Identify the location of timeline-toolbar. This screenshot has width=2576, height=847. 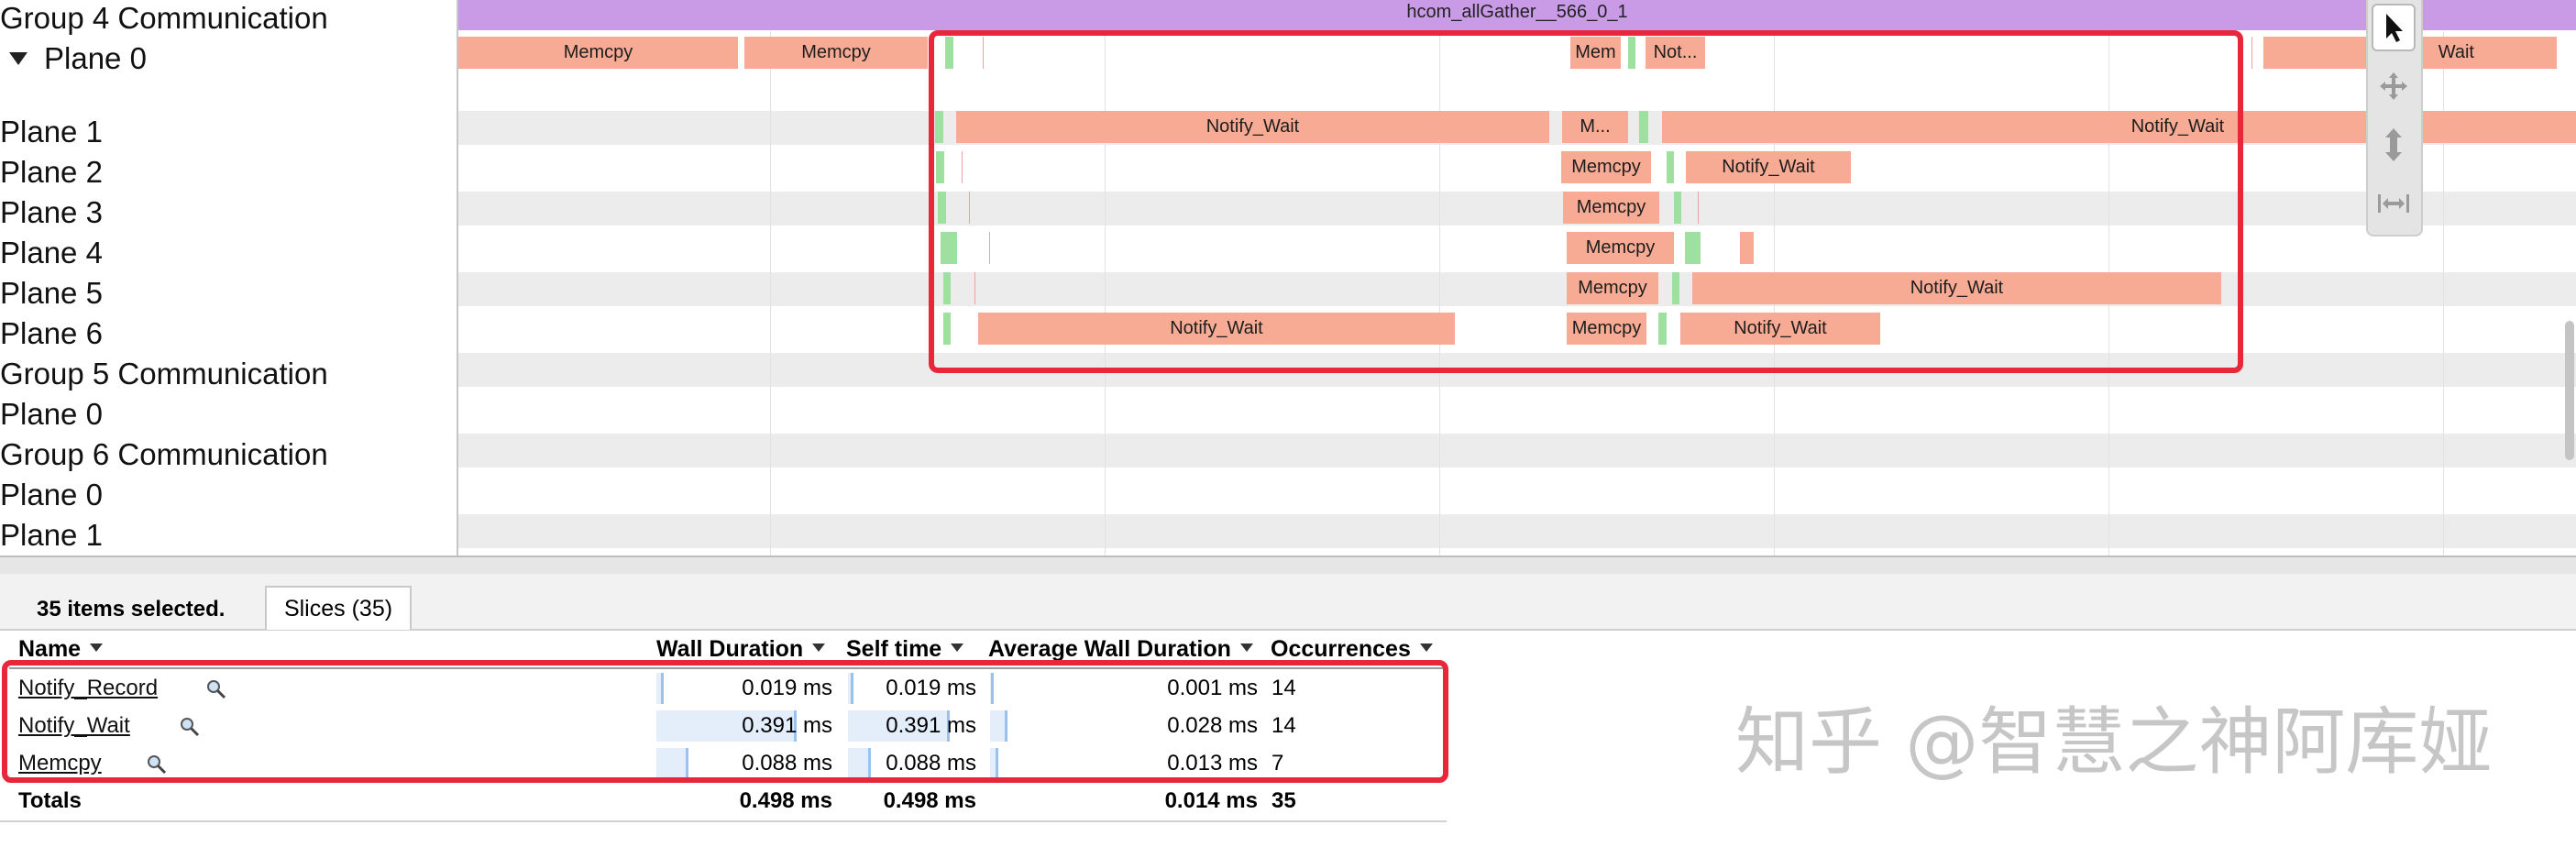
(2394, 118).